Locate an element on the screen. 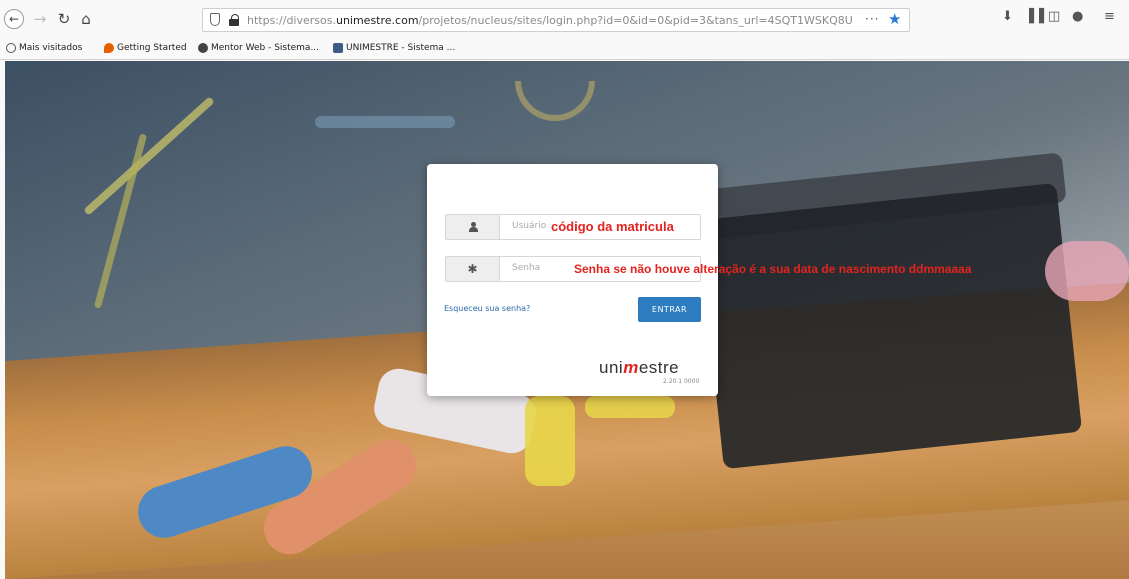 The height and width of the screenshot is (579, 1129). unimestre-icon is located at coordinates (338, 48).